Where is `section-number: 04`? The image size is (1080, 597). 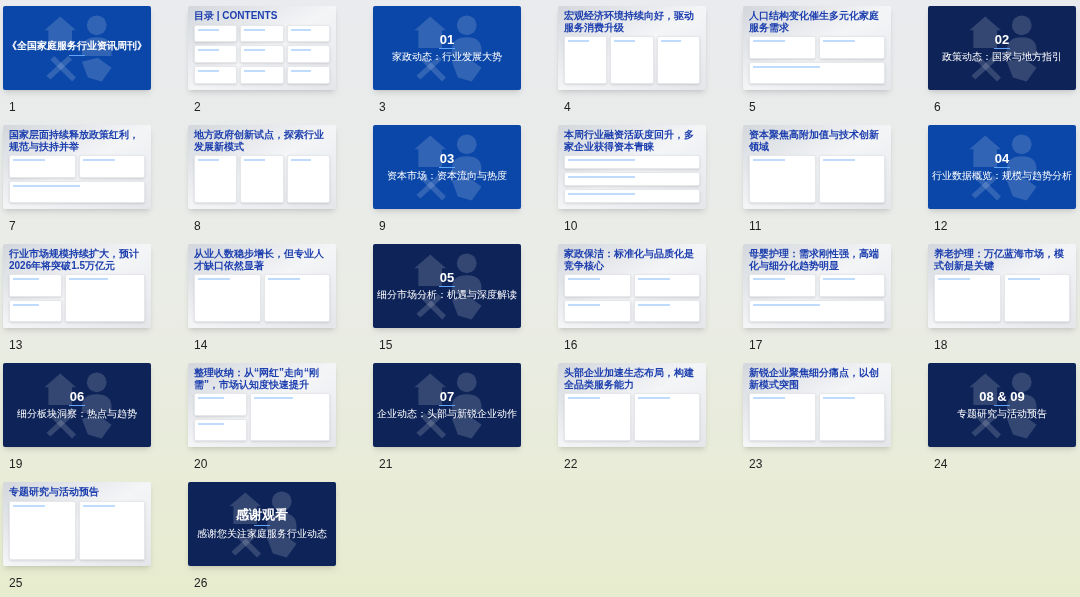 section-number: 04 is located at coordinates (1002, 158).